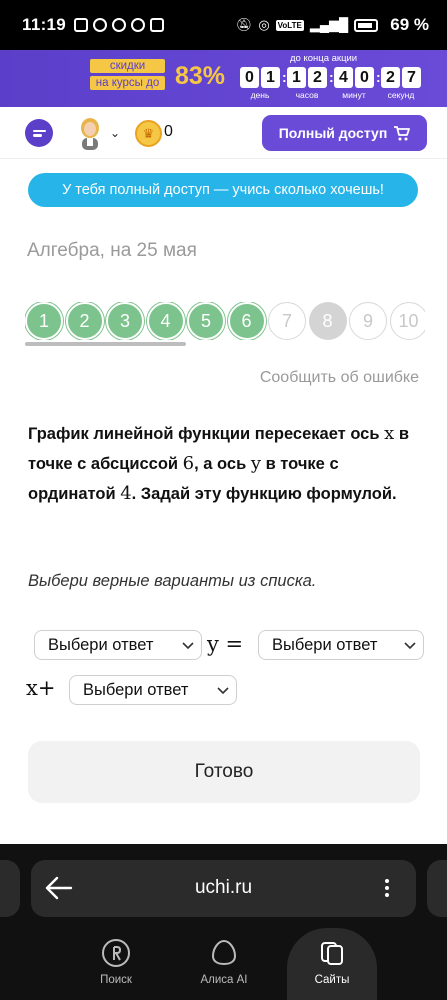 The image size is (447, 1000). Describe the element at coordinates (200, 76) in the screenshot. I see `promo-discount: 83%` at that location.